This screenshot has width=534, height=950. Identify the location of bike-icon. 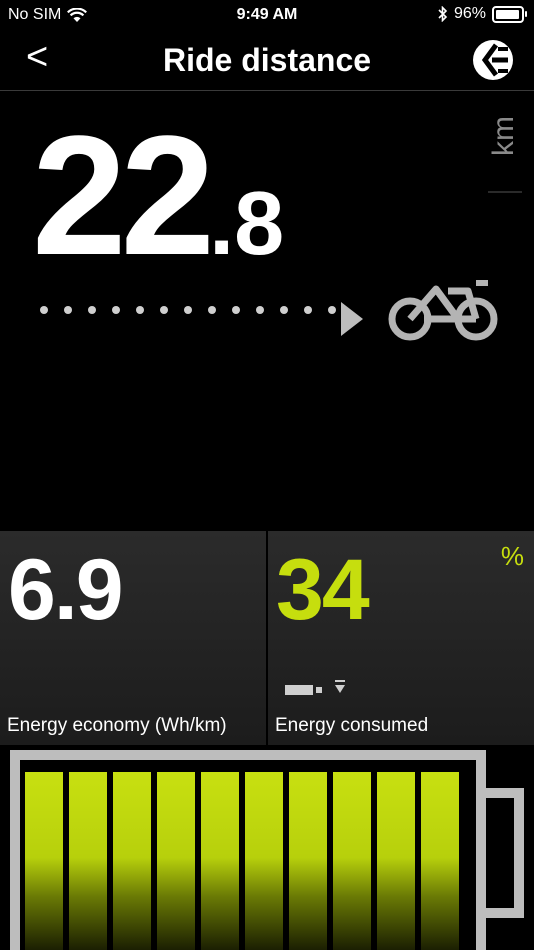
(443, 310).